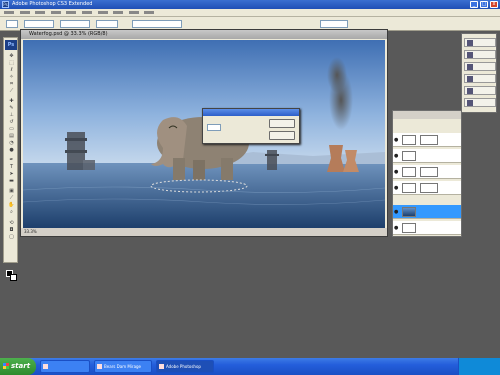 The width and height of the screenshot is (500, 375). Describe the element at coordinates (30, 231) in the screenshot. I see `zoom-level: 33.3%` at that location.